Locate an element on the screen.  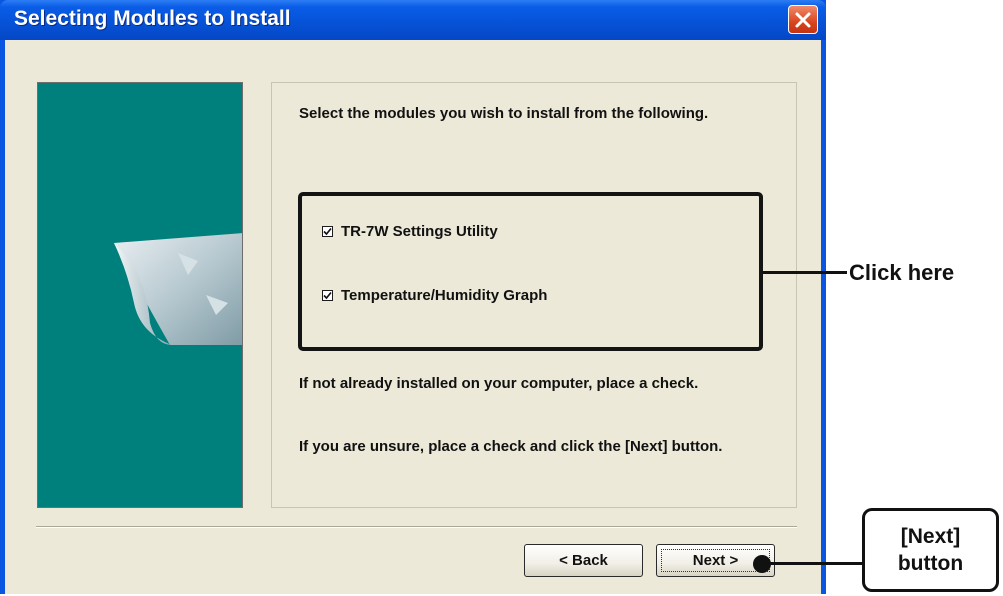
close-button is located at coordinates (803, 19).